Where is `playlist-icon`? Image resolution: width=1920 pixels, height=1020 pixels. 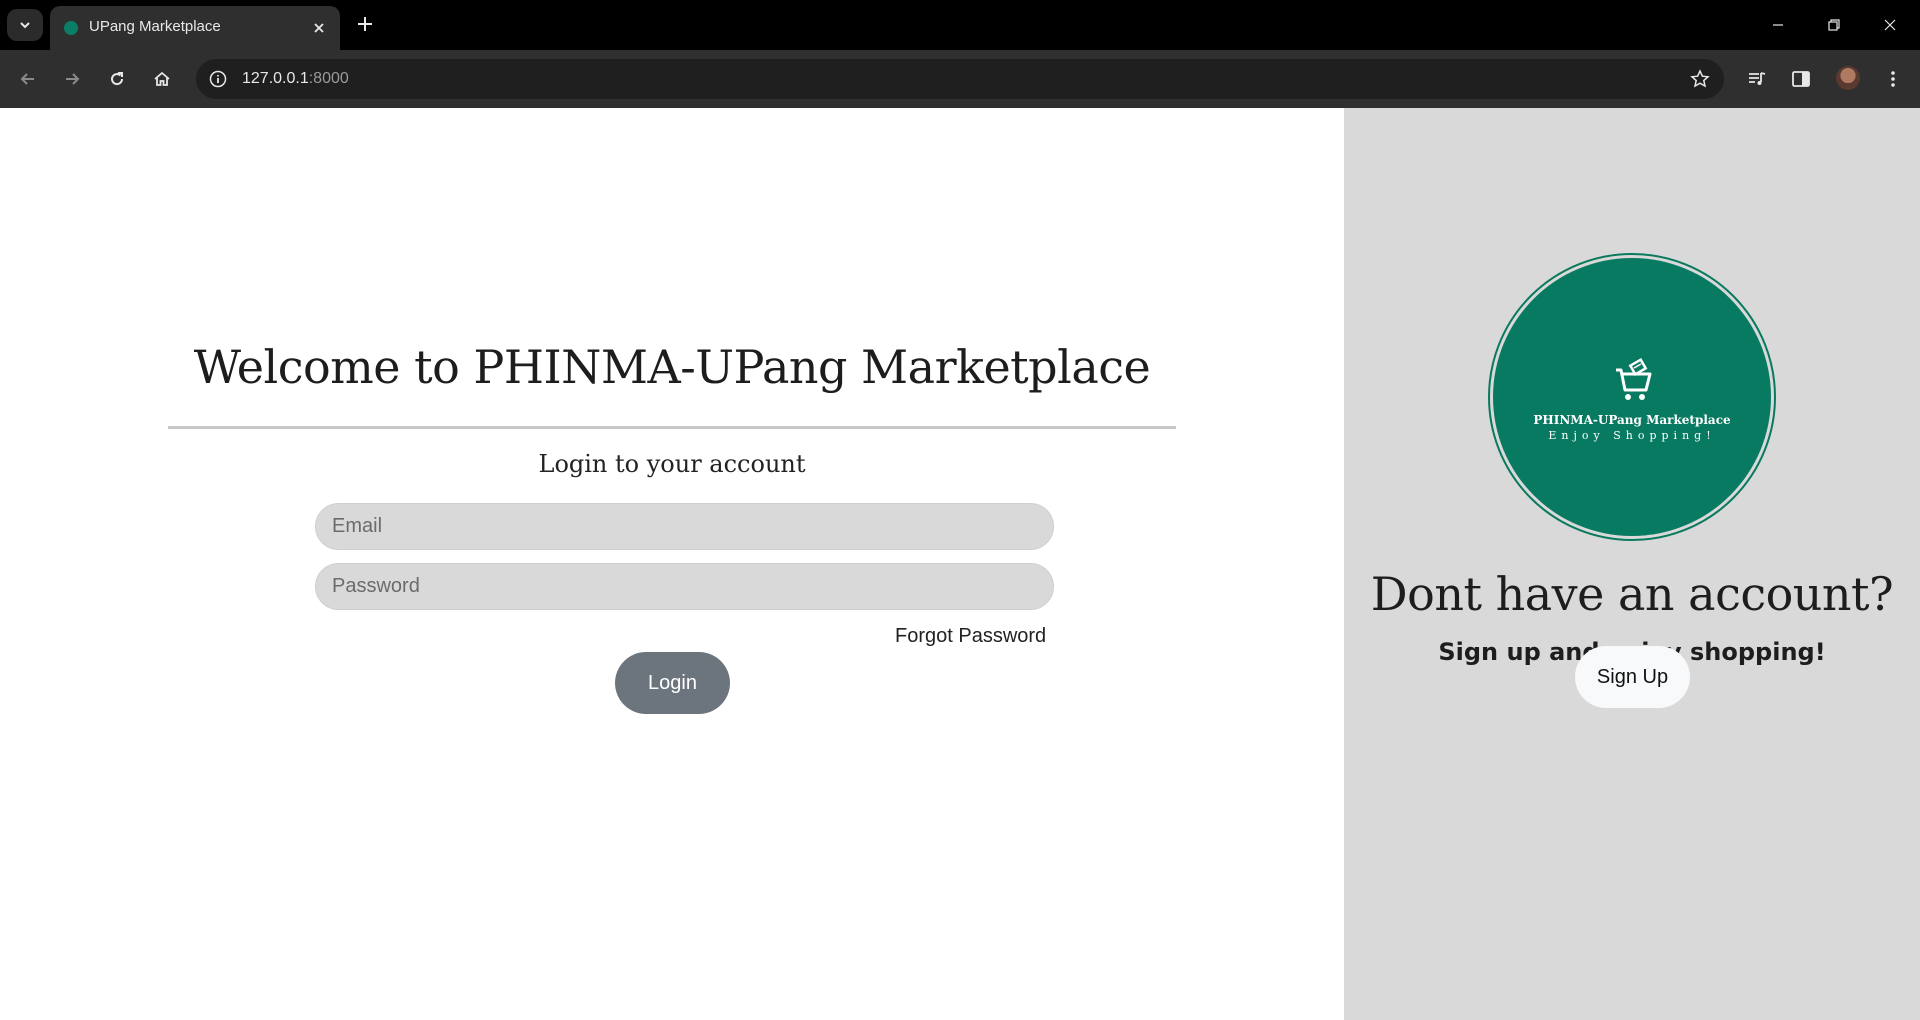
playlist-icon is located at coordinates (1757, 78).